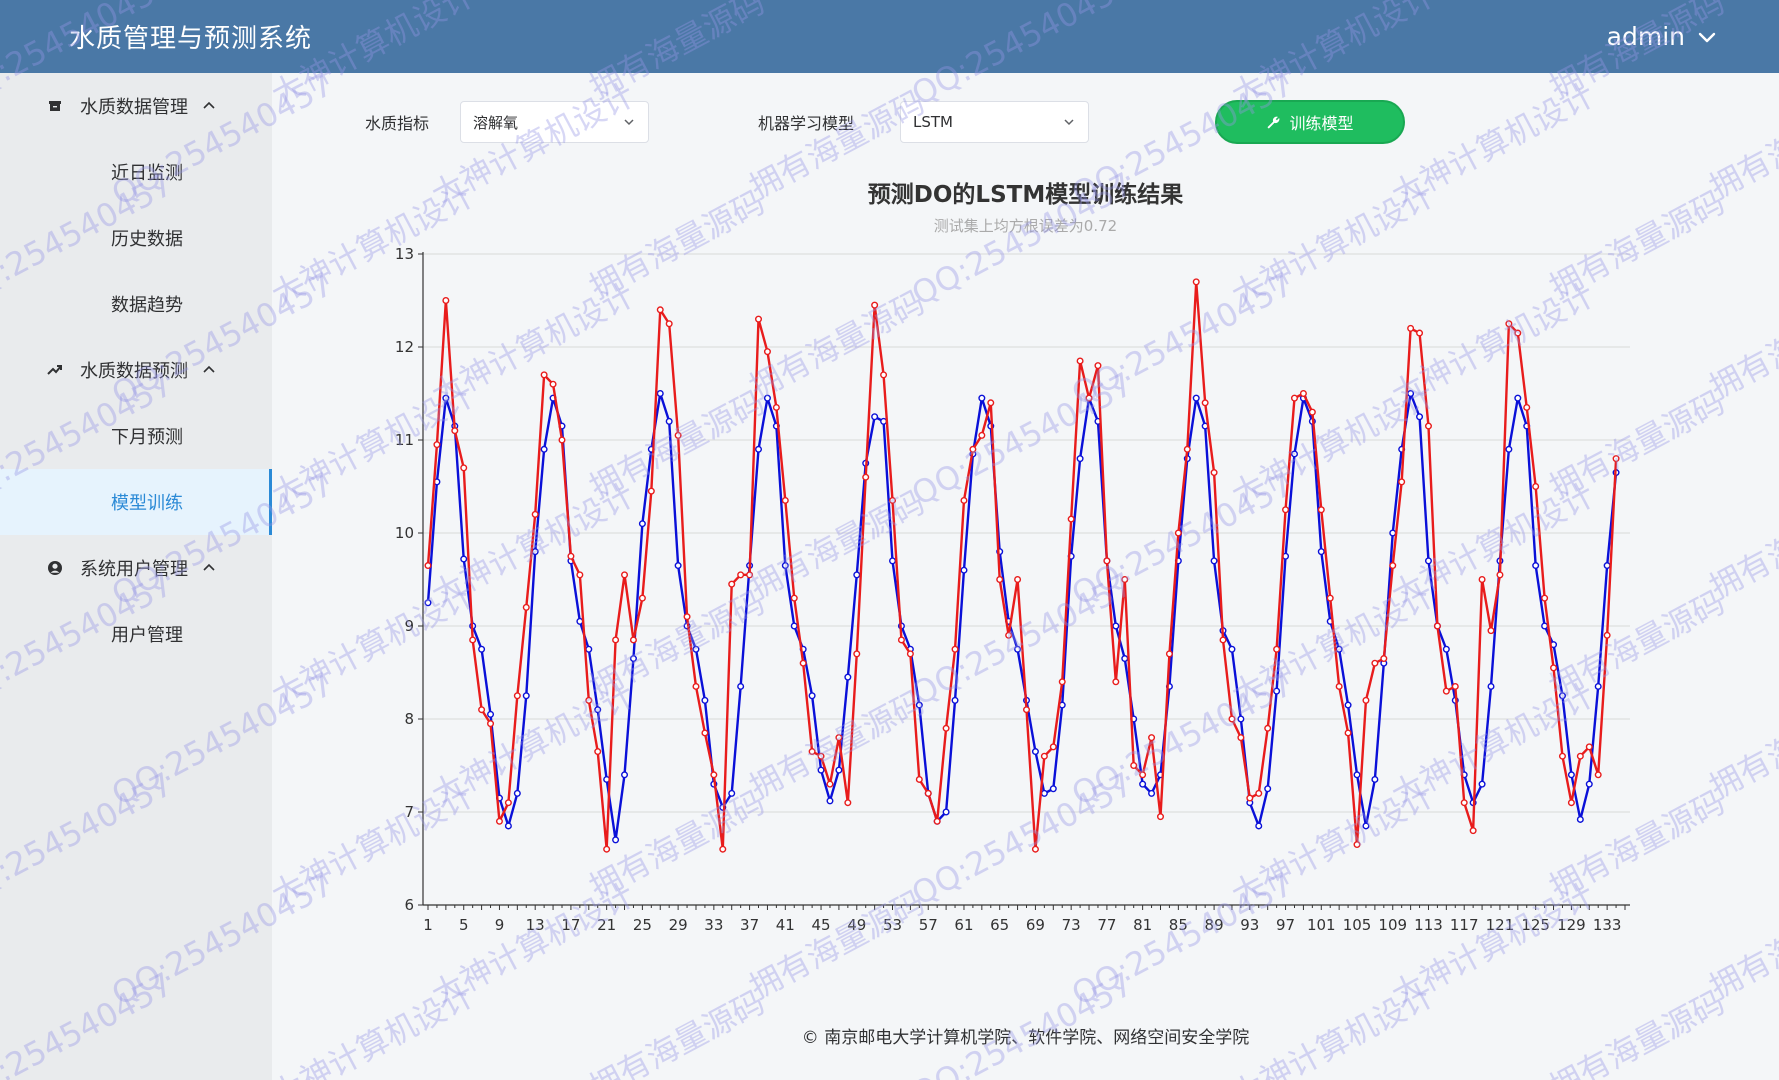 The image size is (1779, 1080). I want to click on sidebar-item-users: 用户管理, so click(136, 634).